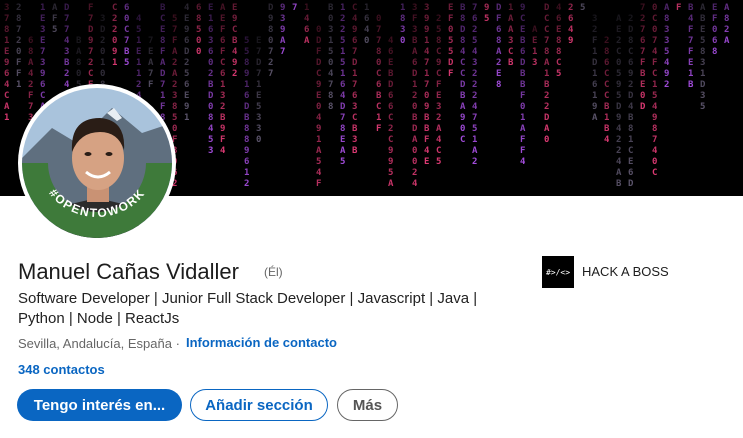 The width and height of the screenshot is (743, 438). I want to click on company-logo-text: #>/<>, so click(558, 272).